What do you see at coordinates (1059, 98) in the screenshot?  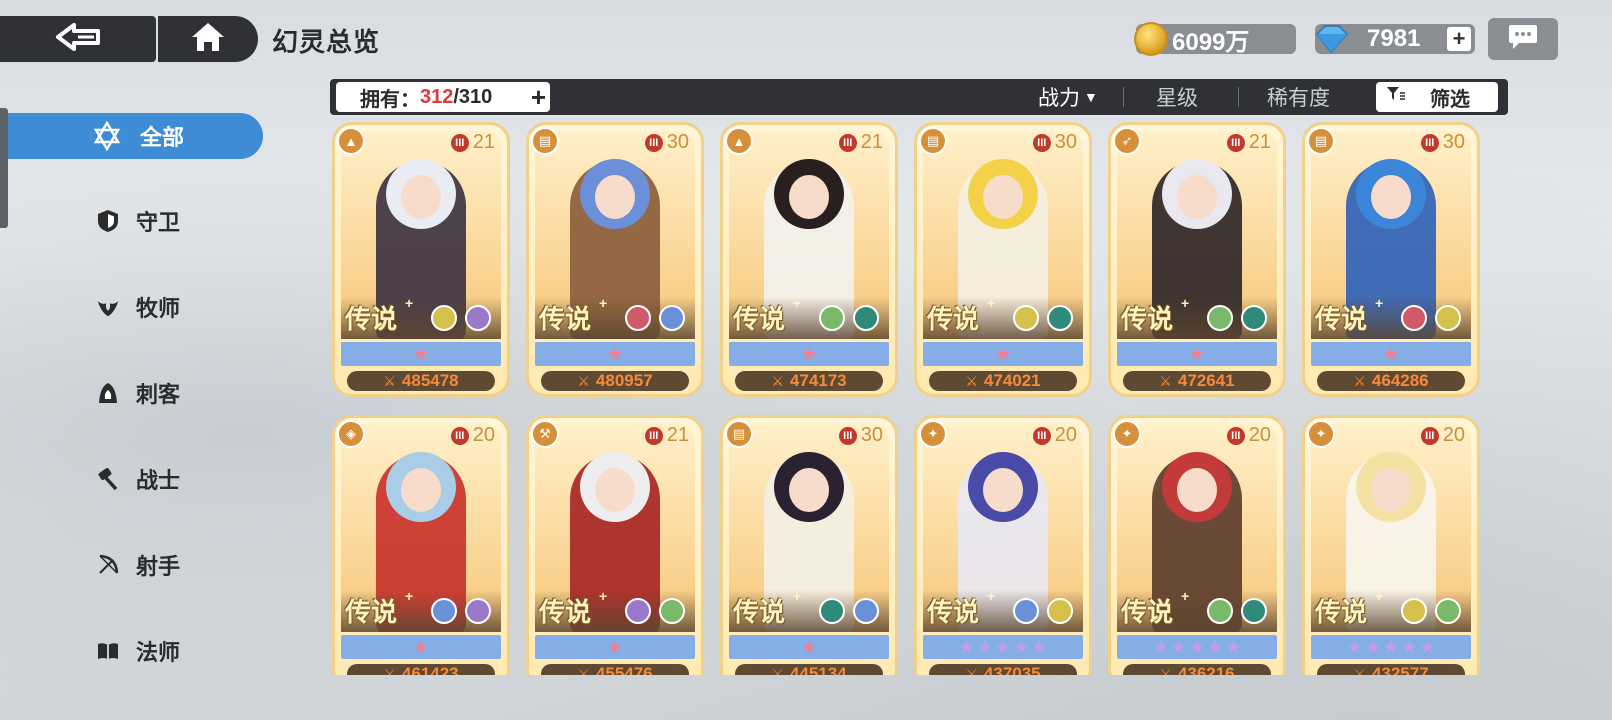 I see `sort-power-label: 战力` at bounding box center [1059, 98].